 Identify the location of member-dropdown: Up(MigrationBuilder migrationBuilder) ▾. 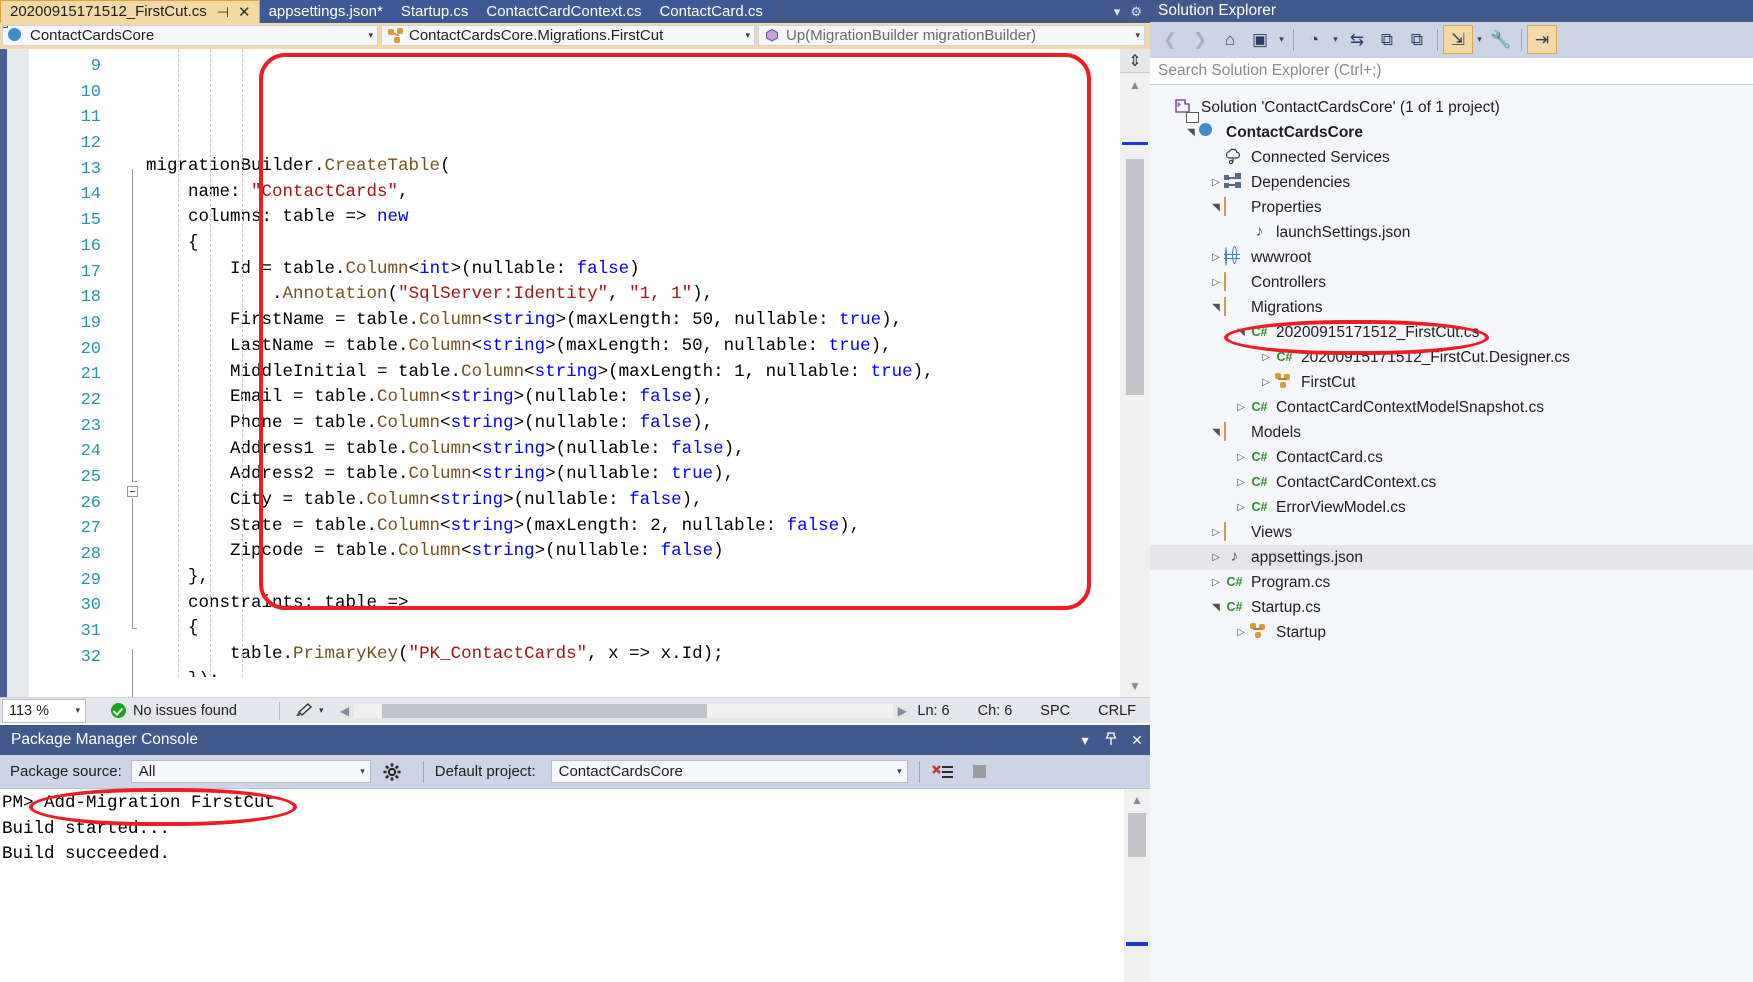
(951, 35).